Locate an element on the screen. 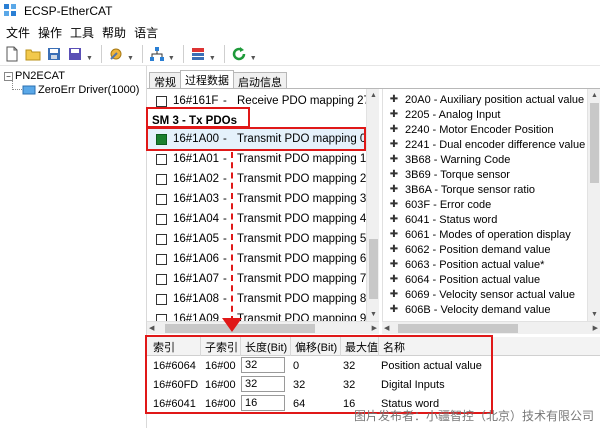 The width and height of the screenshot is (600, 428). col-offset: 偏移(Bit) is located at coordinates (316, 346).